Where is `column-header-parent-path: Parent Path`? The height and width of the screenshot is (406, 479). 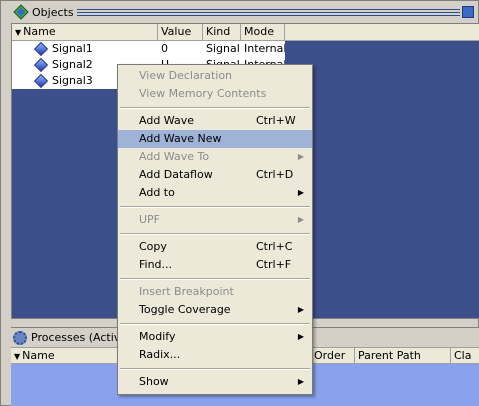 column-header-parent-path: Parent Path is located at coordinates (403, 356).